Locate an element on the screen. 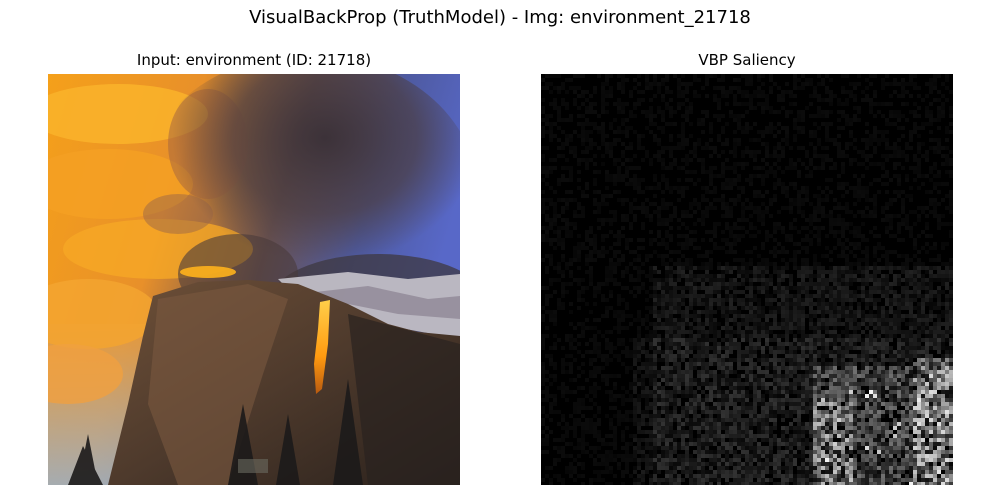  saliency-map-title: VBP Saliency is located at coordinates (747, 60).